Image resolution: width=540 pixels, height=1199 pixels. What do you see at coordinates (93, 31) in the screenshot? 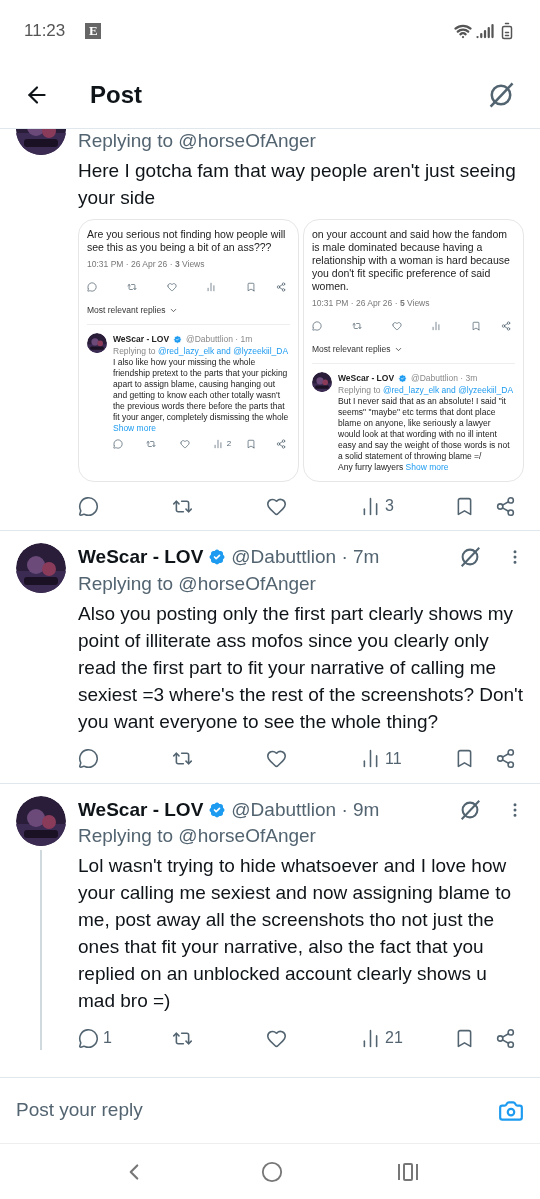
I see `notification-icon: E` at bounding box center [93, 31].